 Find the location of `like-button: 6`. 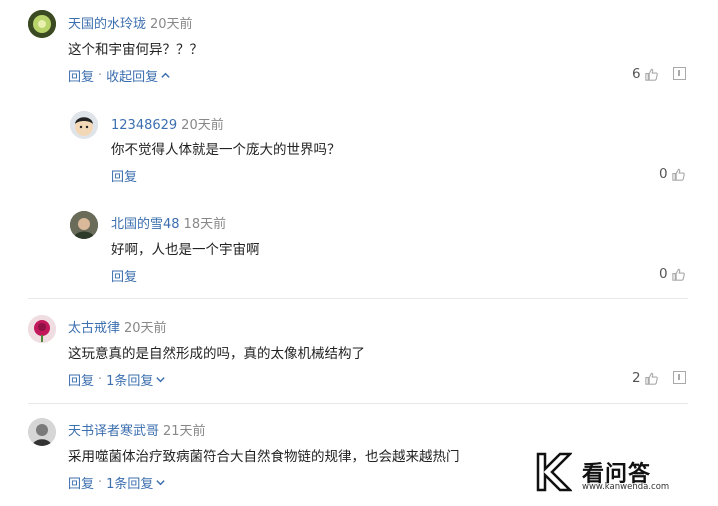

like-button: 6 is located at coordinates (645, 74).